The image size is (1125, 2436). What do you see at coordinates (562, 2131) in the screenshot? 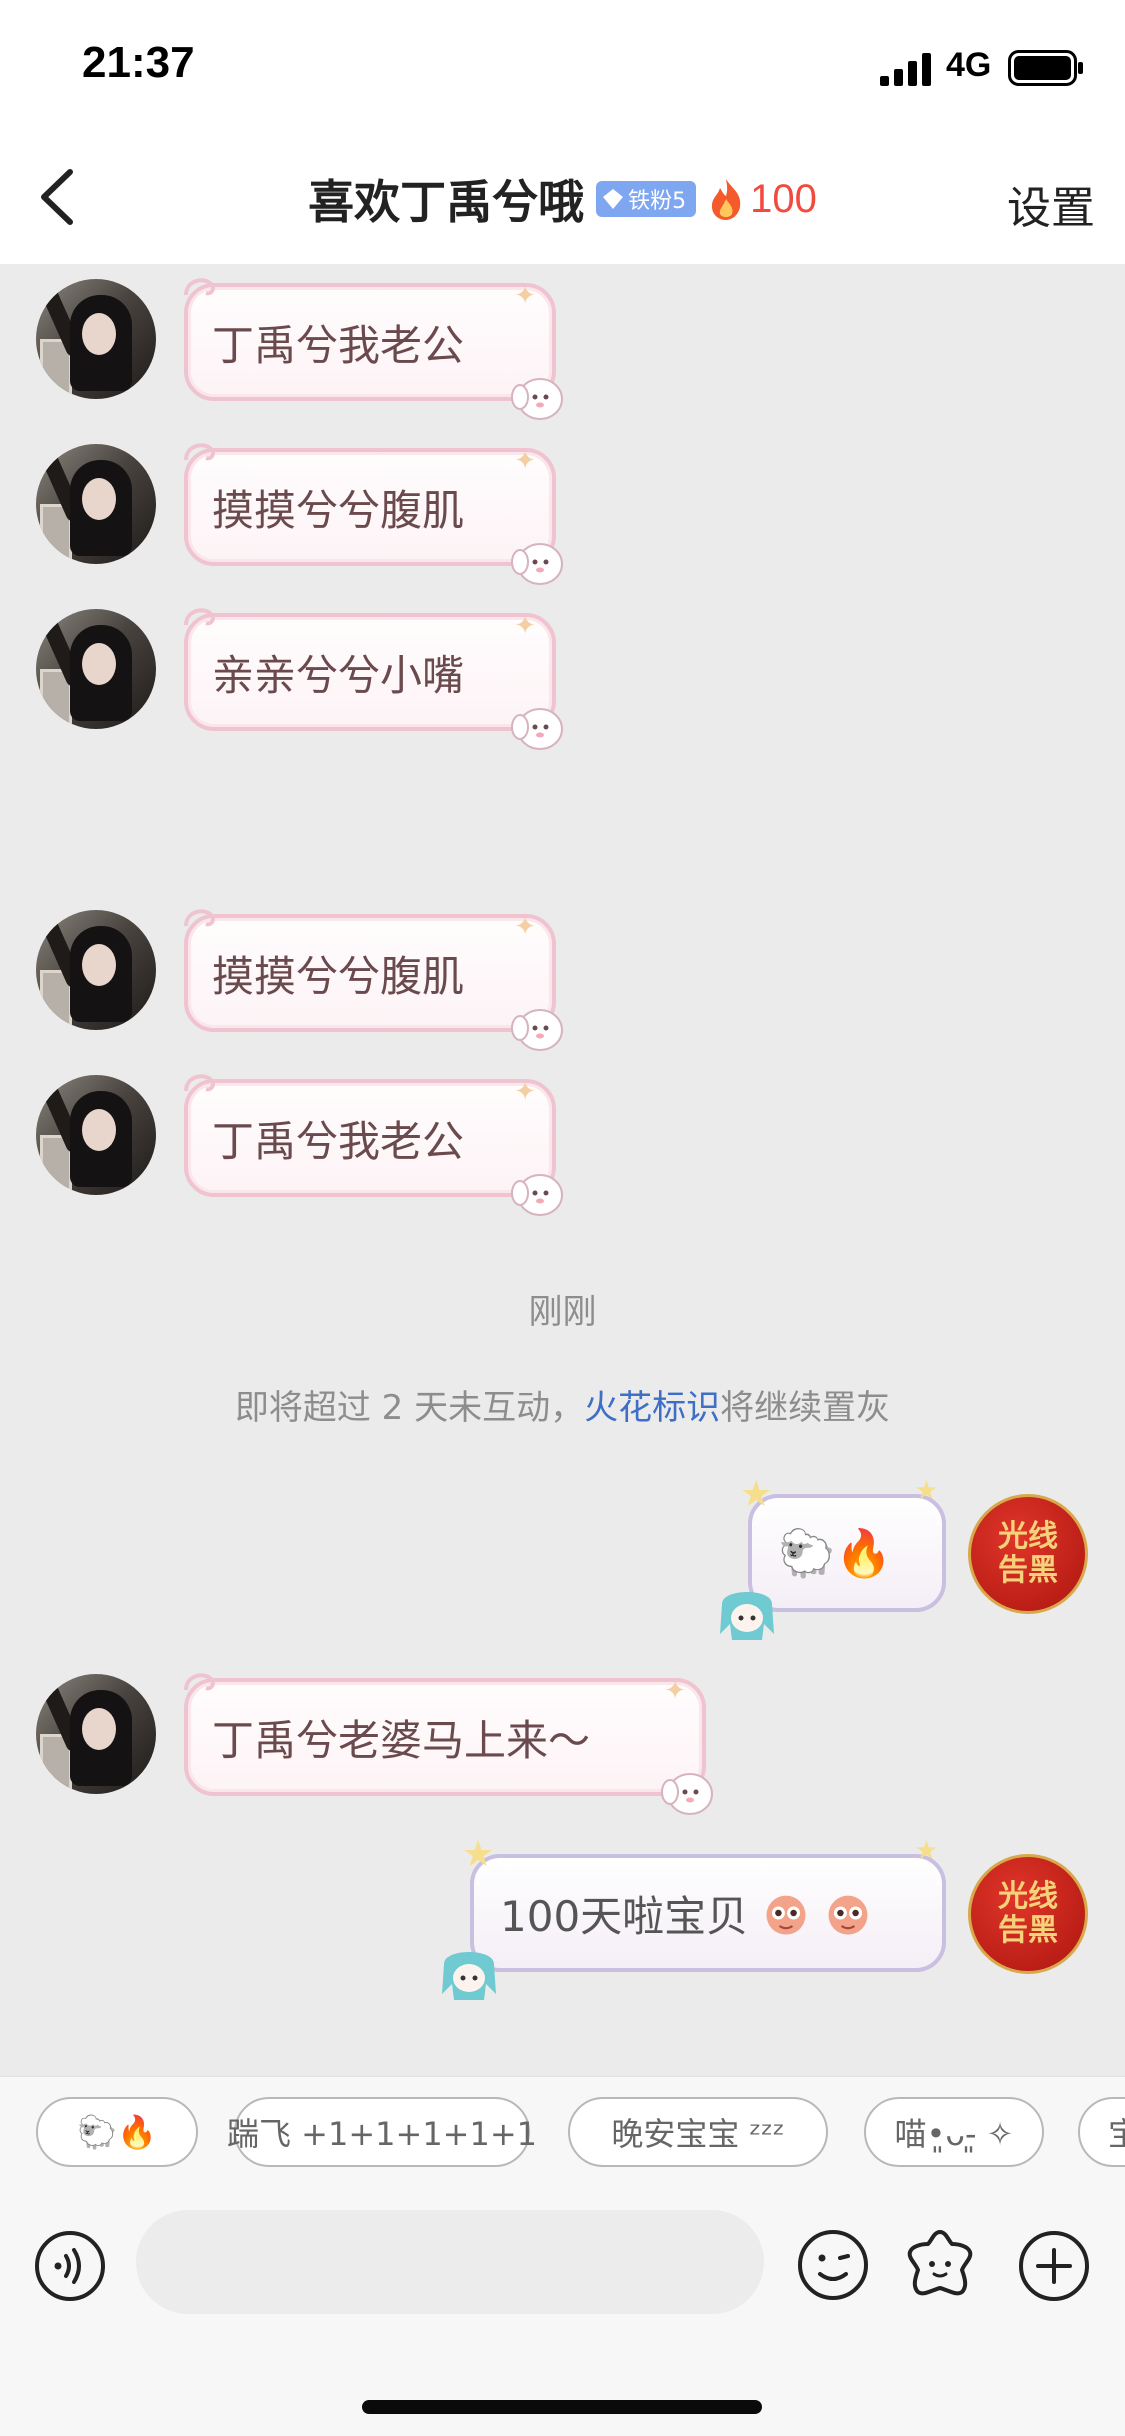
I see `quick-reply-bar: 🐑🔥 踹飞 +1+1+1+1+1 晚安宝宝 ᶻᶻᶻ 喵•͈ᴗ-͈ ✧ 宝` at bounding box center [562, 2131].